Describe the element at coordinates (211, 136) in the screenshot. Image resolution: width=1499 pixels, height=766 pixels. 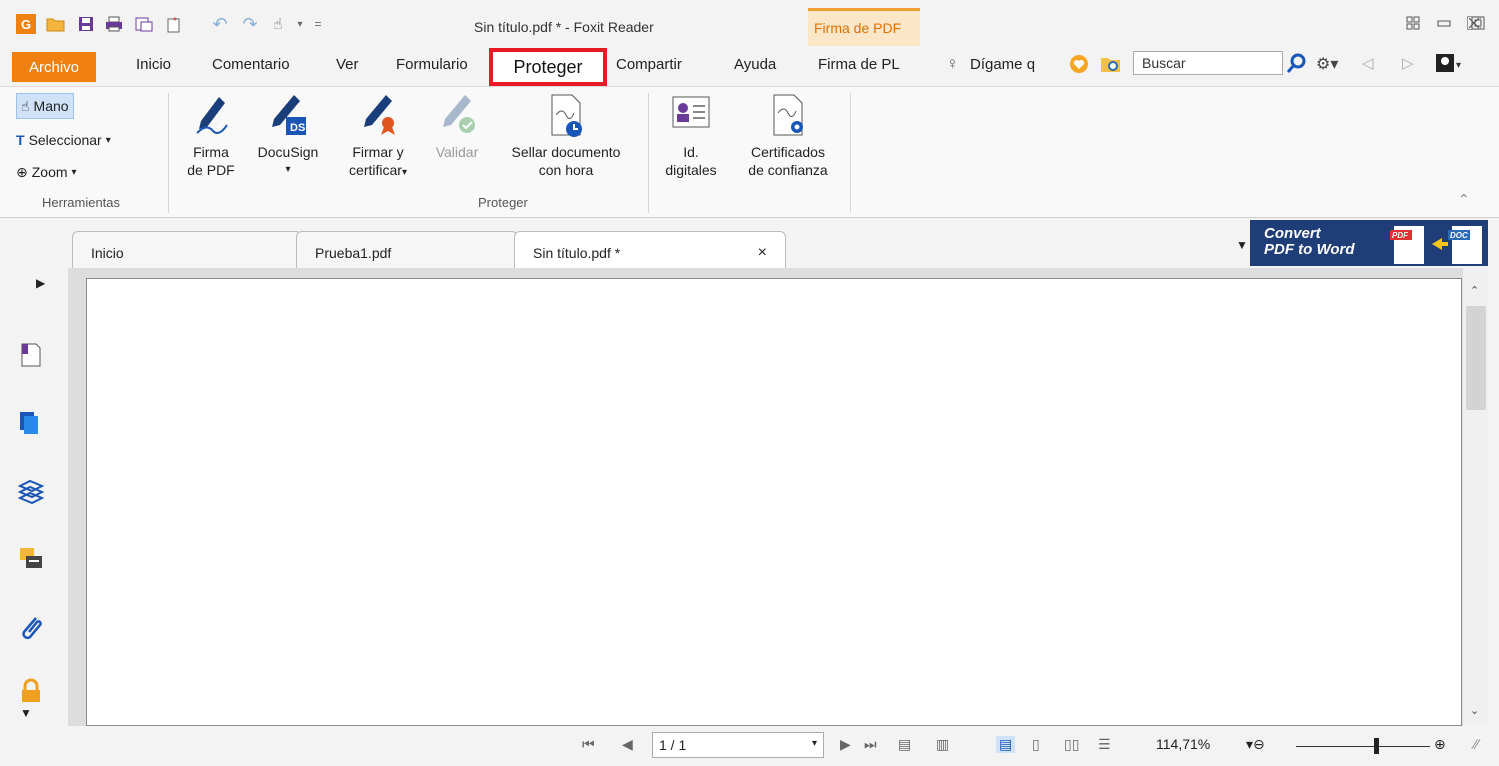
I see `firma-pdf-button: Firma de PDF` at that location.